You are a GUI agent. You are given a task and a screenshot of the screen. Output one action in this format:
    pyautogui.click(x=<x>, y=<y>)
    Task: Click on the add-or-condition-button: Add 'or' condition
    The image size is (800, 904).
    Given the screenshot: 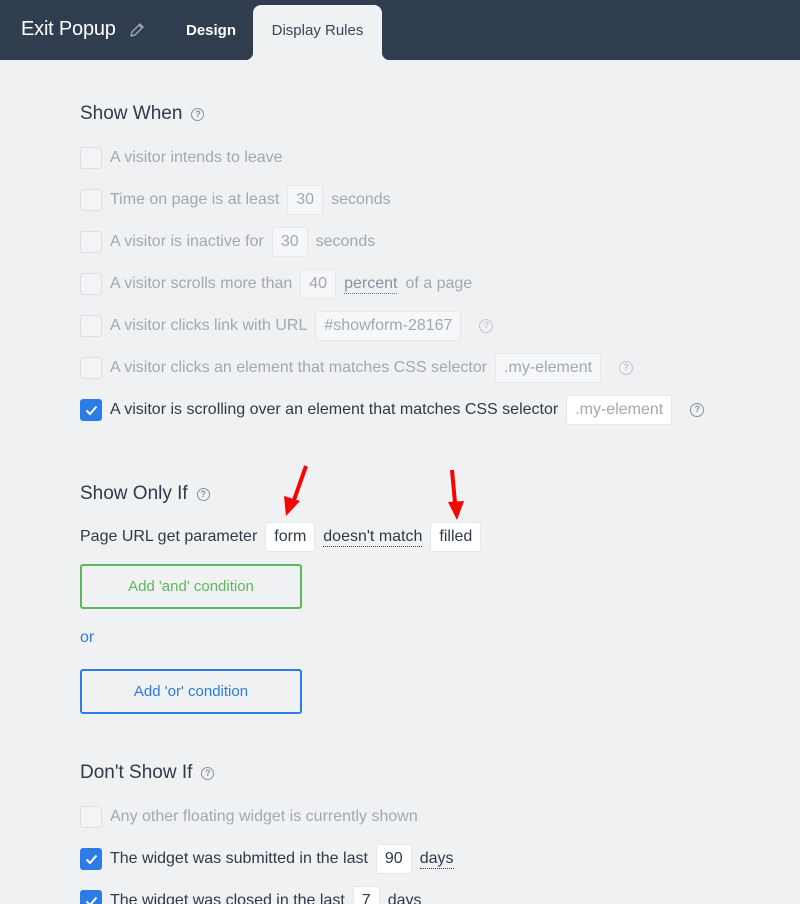 What is the action you would take?
    pyautogui.click(x=191, y=691)
    